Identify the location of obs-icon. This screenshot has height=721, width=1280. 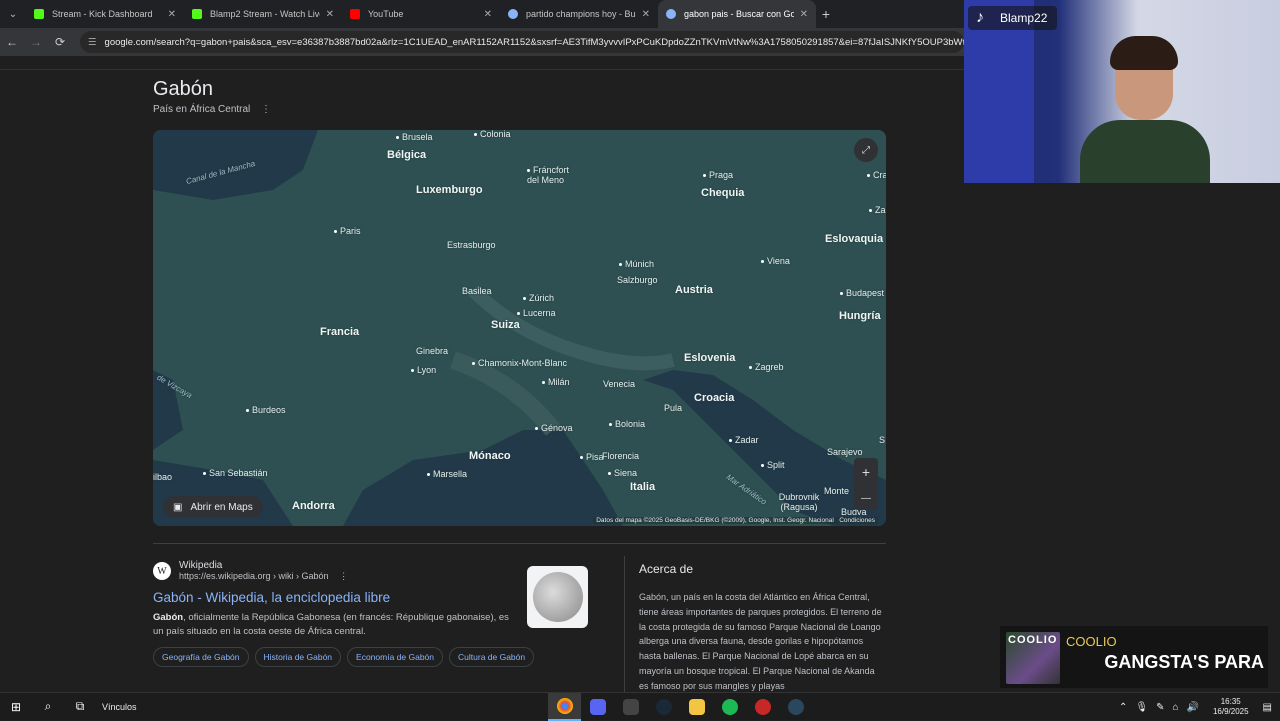
(762, 707).